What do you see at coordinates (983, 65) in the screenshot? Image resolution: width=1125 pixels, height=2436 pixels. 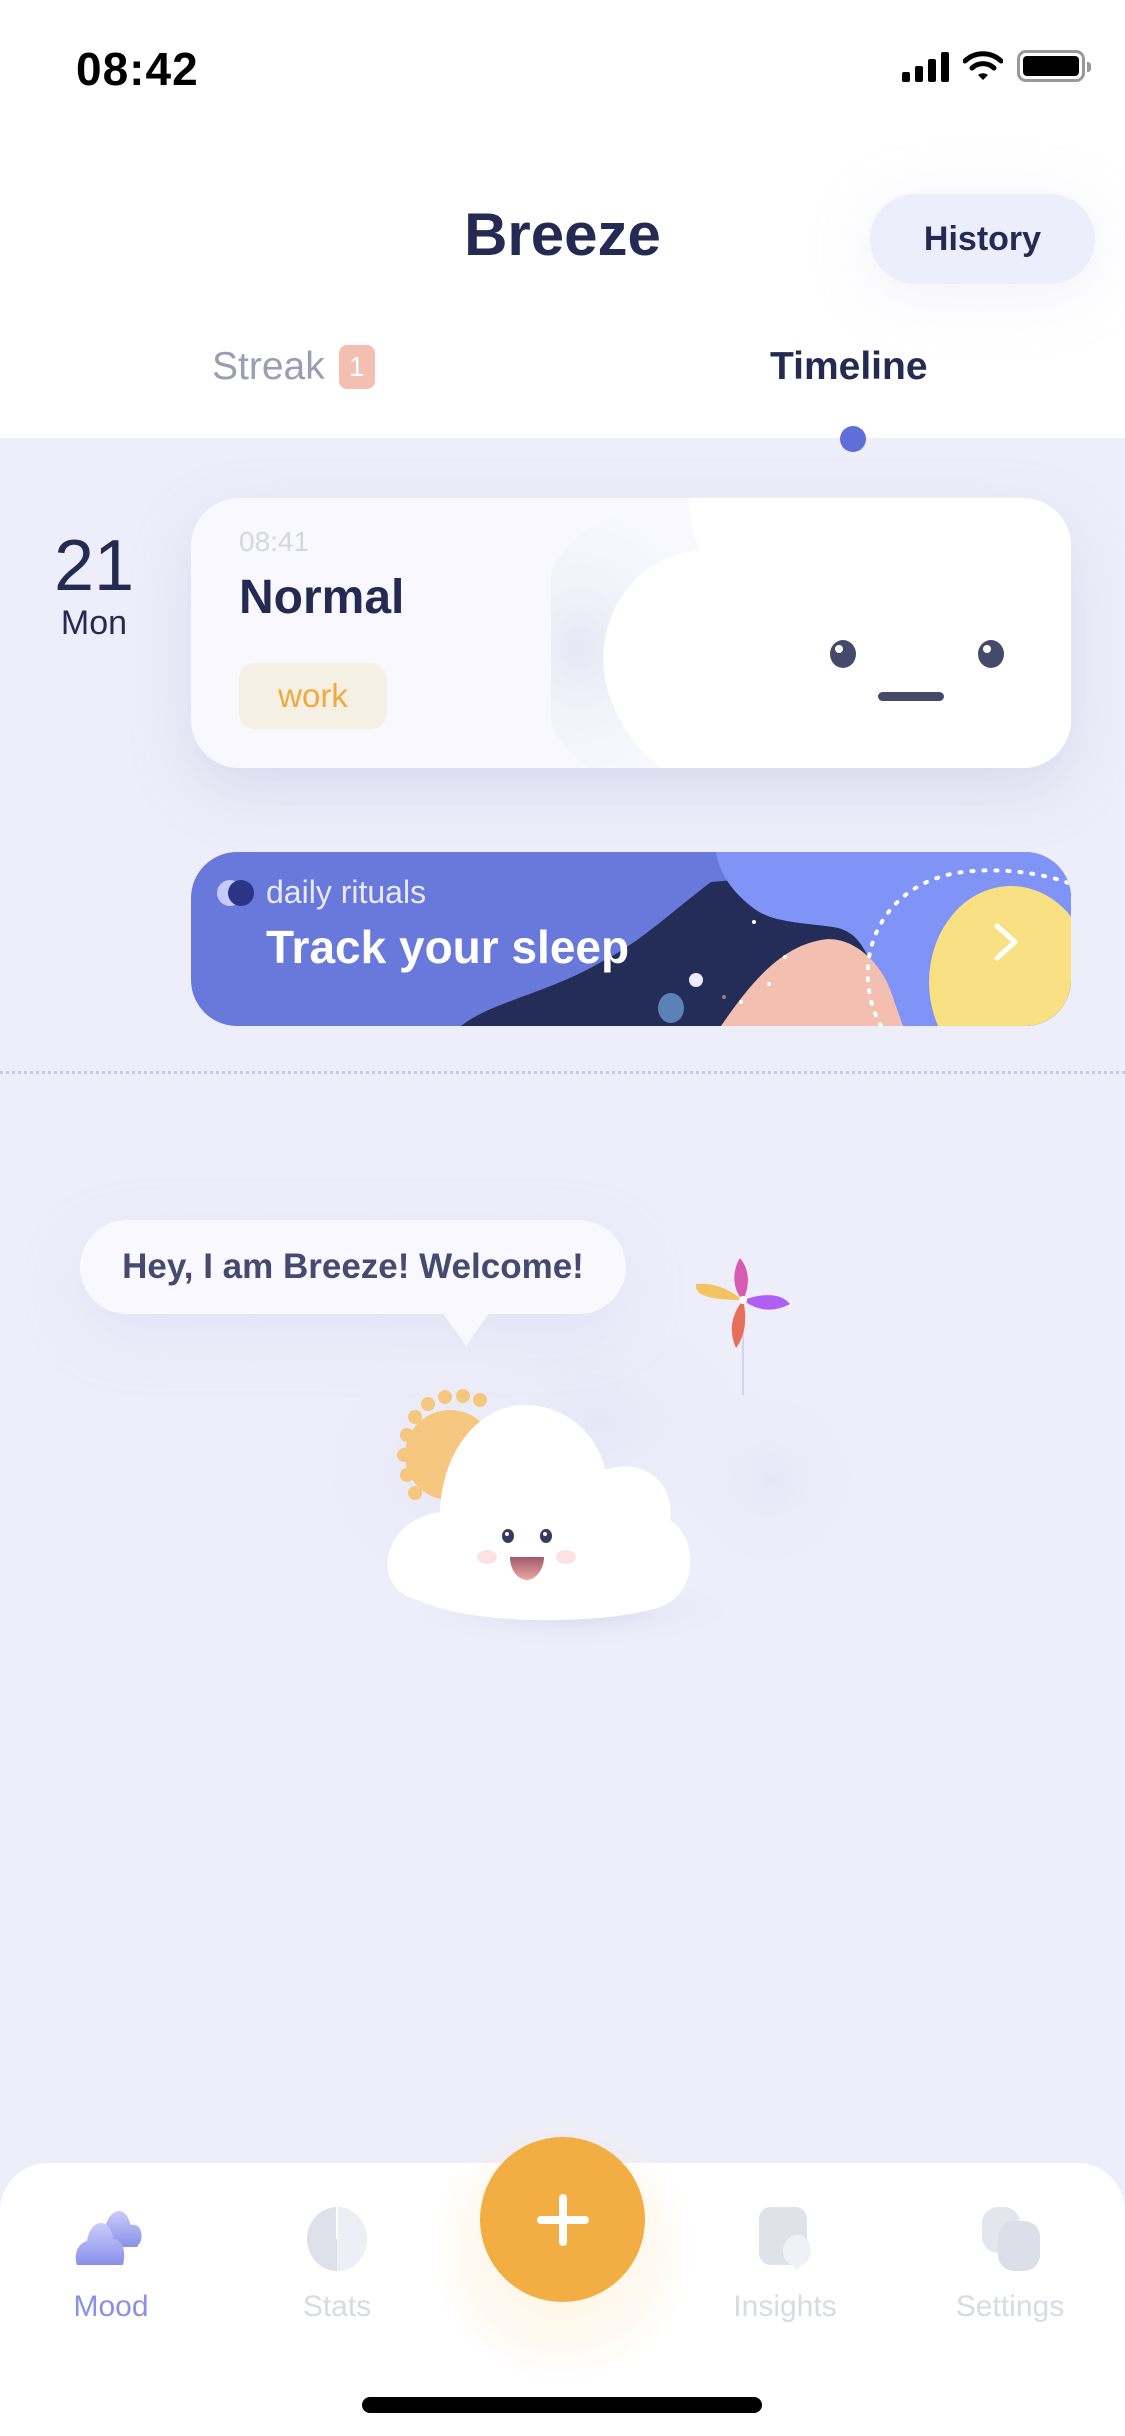 I see `wifi-icon` at bounding box center [983, 65].